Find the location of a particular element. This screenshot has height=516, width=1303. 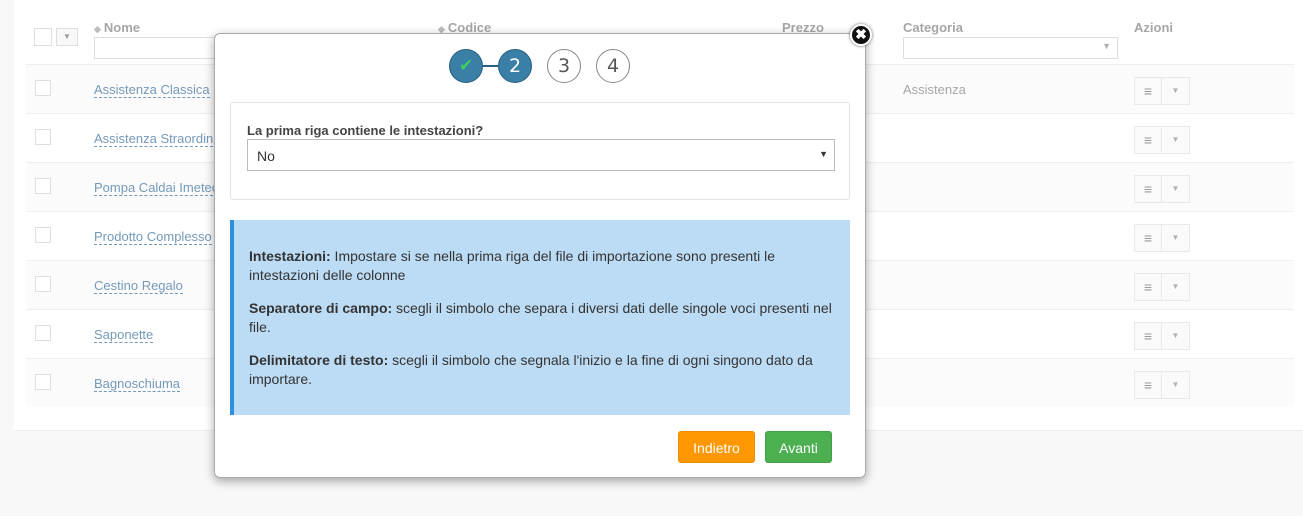

header-row-select-value: No is located at coordinates (266, 156).